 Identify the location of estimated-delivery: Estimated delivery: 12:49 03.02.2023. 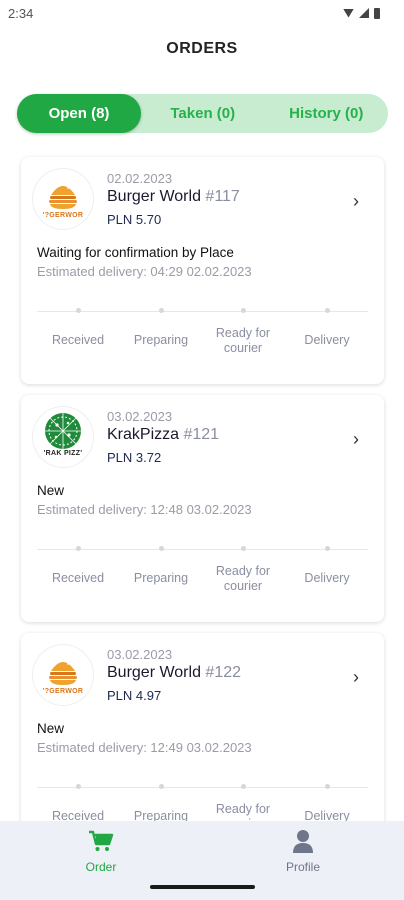
(144, 747).